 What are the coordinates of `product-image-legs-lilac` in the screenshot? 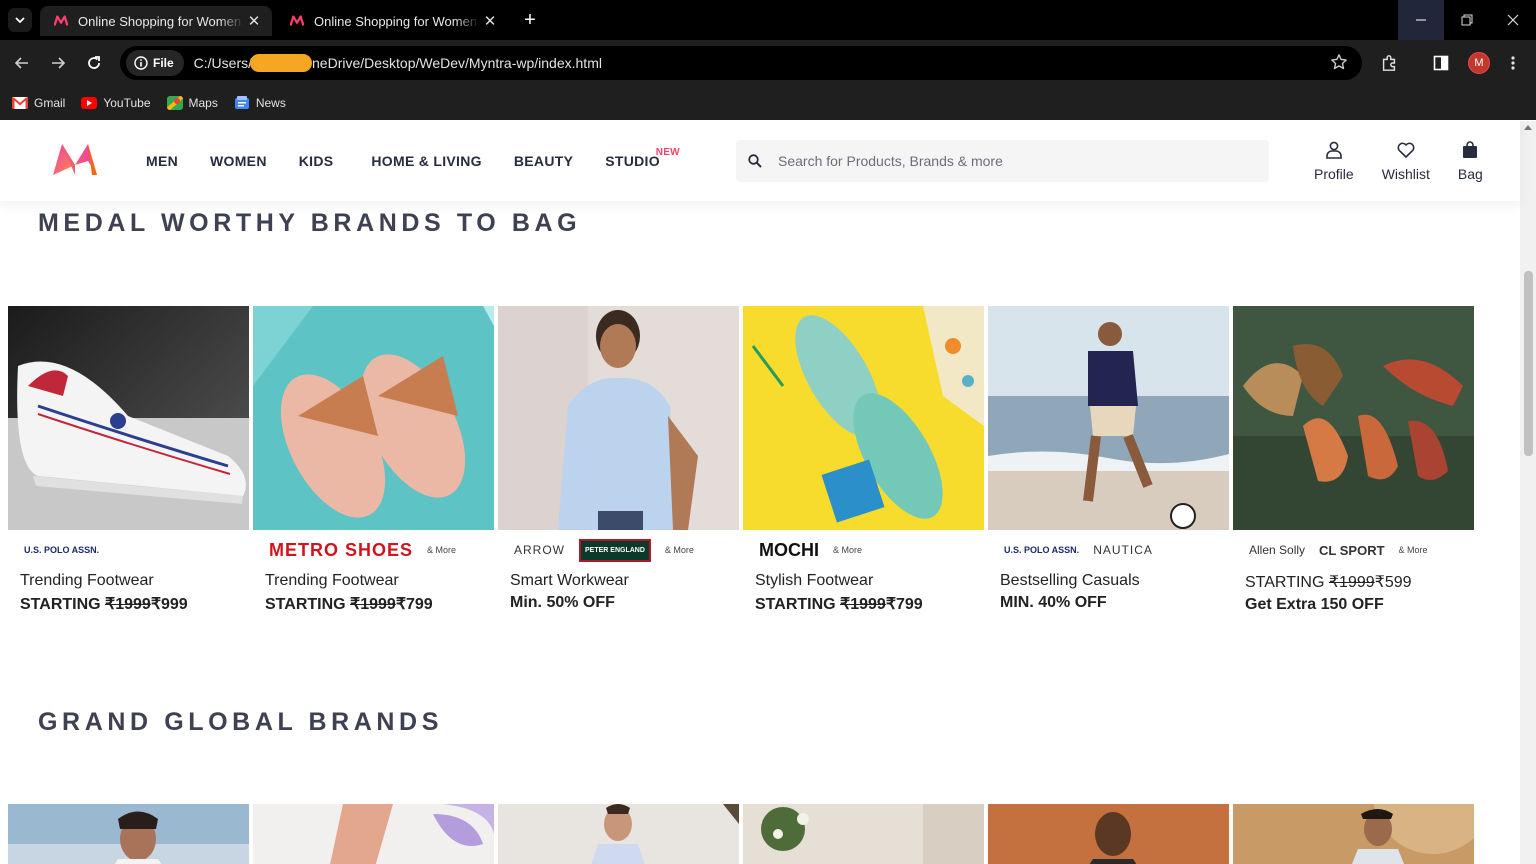 It's located at (373, 834).